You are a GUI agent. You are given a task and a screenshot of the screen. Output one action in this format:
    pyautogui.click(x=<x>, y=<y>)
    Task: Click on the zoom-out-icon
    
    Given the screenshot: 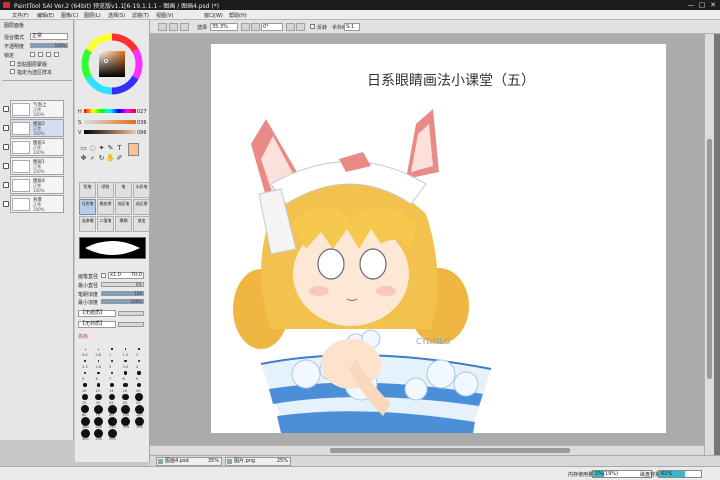 What is the action you would take?
    pyautogui.click(x=245, y=27)
    